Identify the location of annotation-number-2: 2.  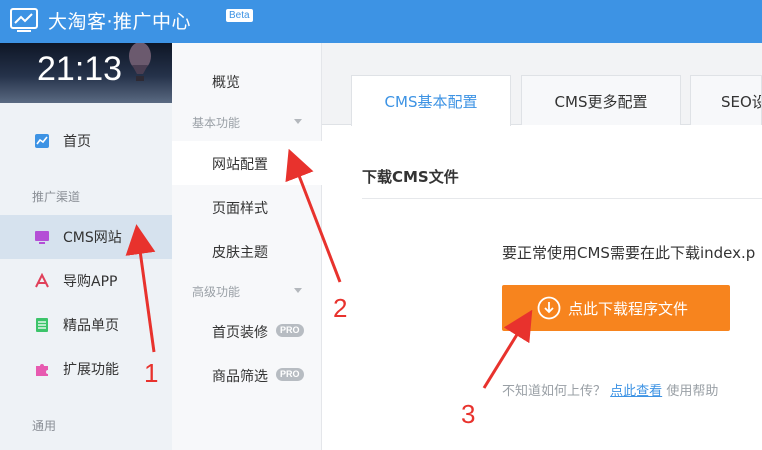
(340, 308).